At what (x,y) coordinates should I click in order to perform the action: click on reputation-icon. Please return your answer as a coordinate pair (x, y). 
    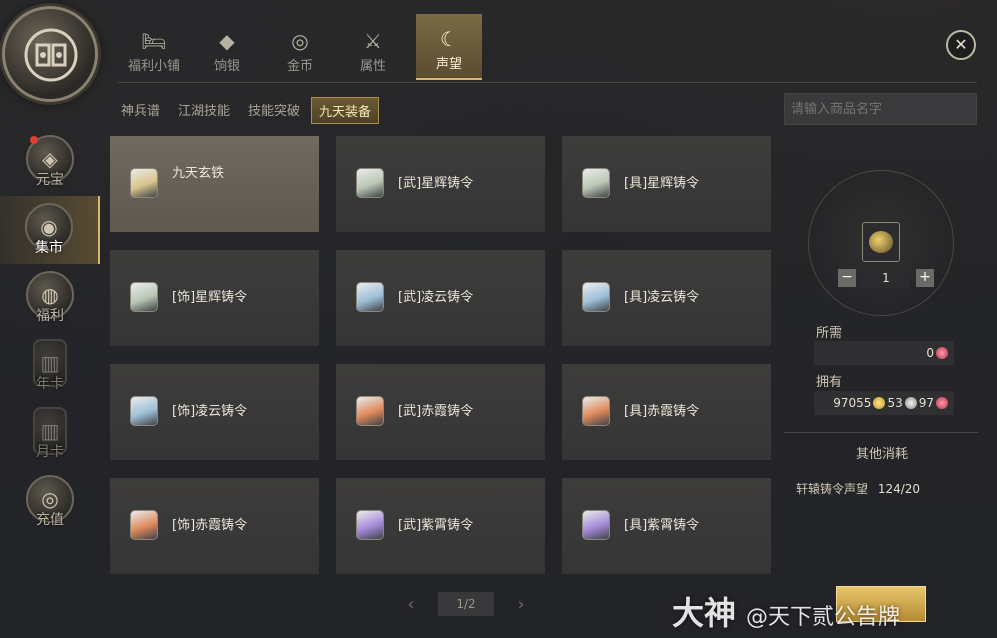
    Looking at the image, I should click on (942, 403).